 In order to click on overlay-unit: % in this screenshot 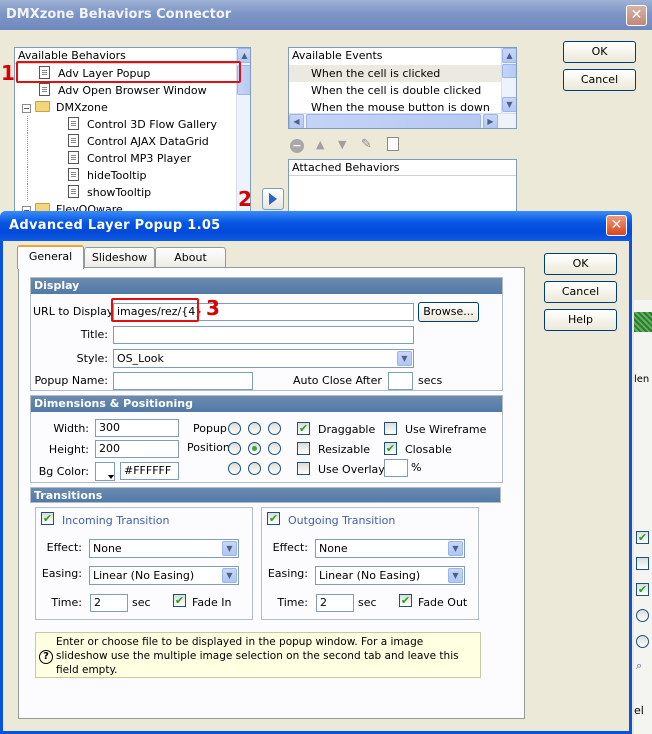, I will do `click(416, 467)`.